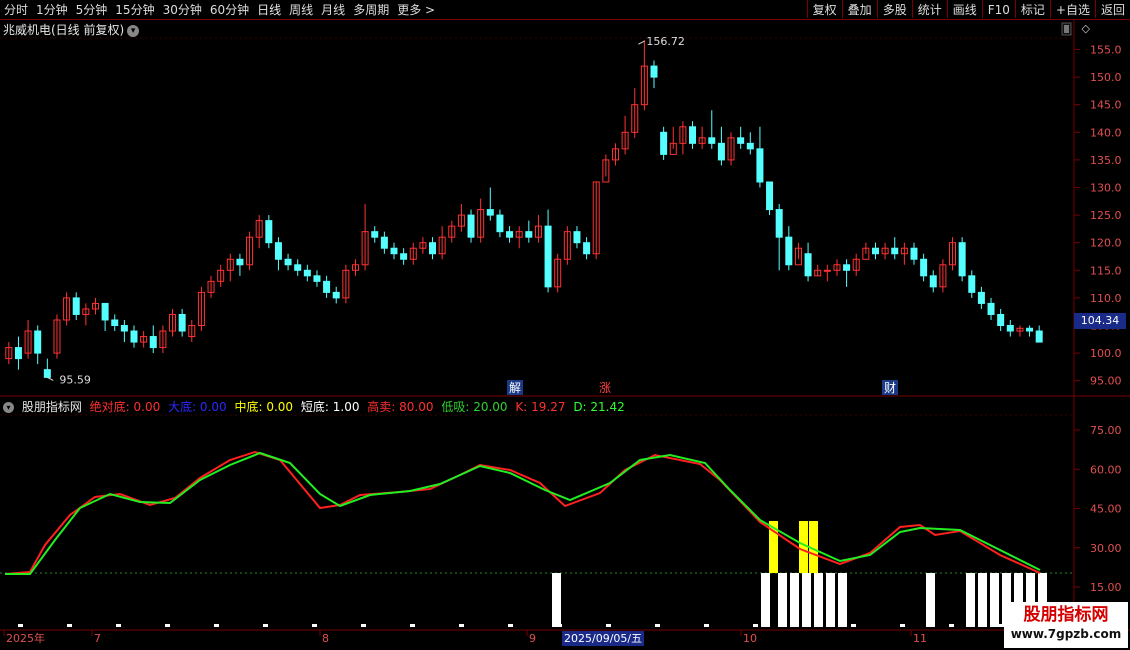 The width and height of the screenshot is (1130, 650). What do you see at coordinates (1106, 160) in the screenshot?
I see `y-tick-label: 135.0` at bounding box center [1106, 160].